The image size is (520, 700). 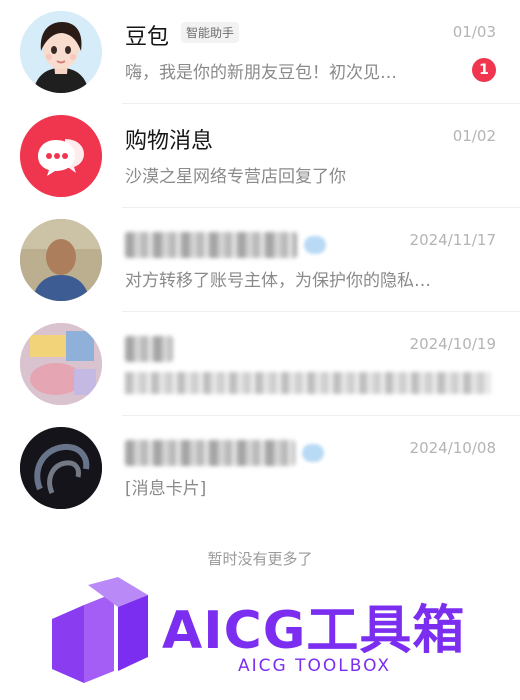 I want to click on conversation-name: 购物消息, so click(x=169, y=141).